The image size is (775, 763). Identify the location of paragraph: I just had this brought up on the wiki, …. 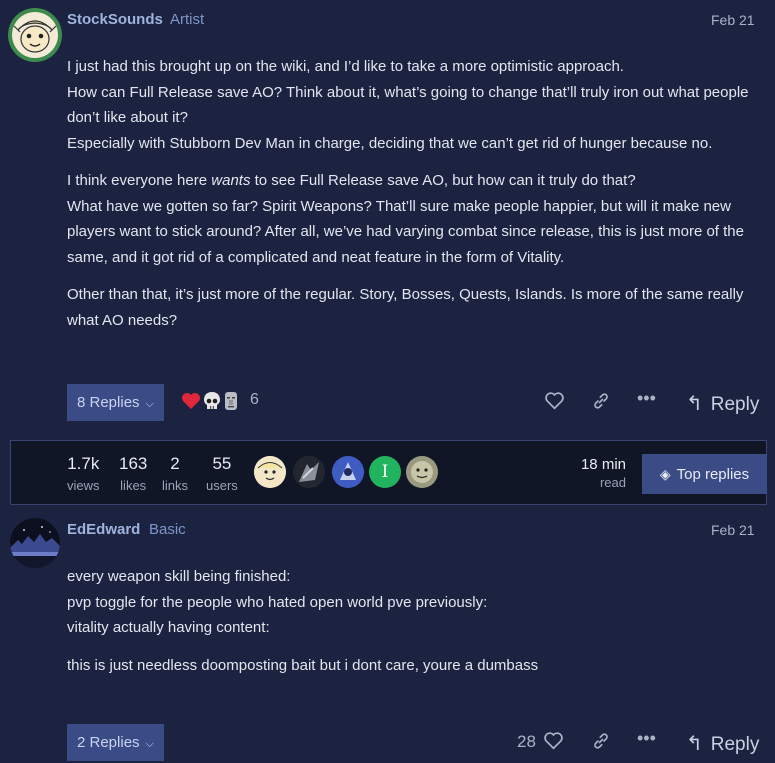
(412, 105).